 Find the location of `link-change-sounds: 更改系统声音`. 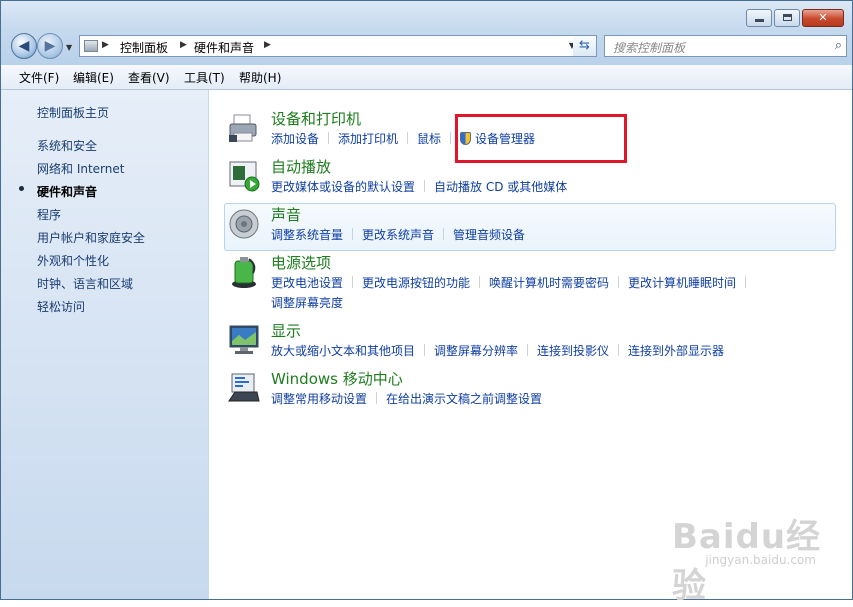

link-change-sounds: 更改系统声音 is located at coordinates (398, 234).